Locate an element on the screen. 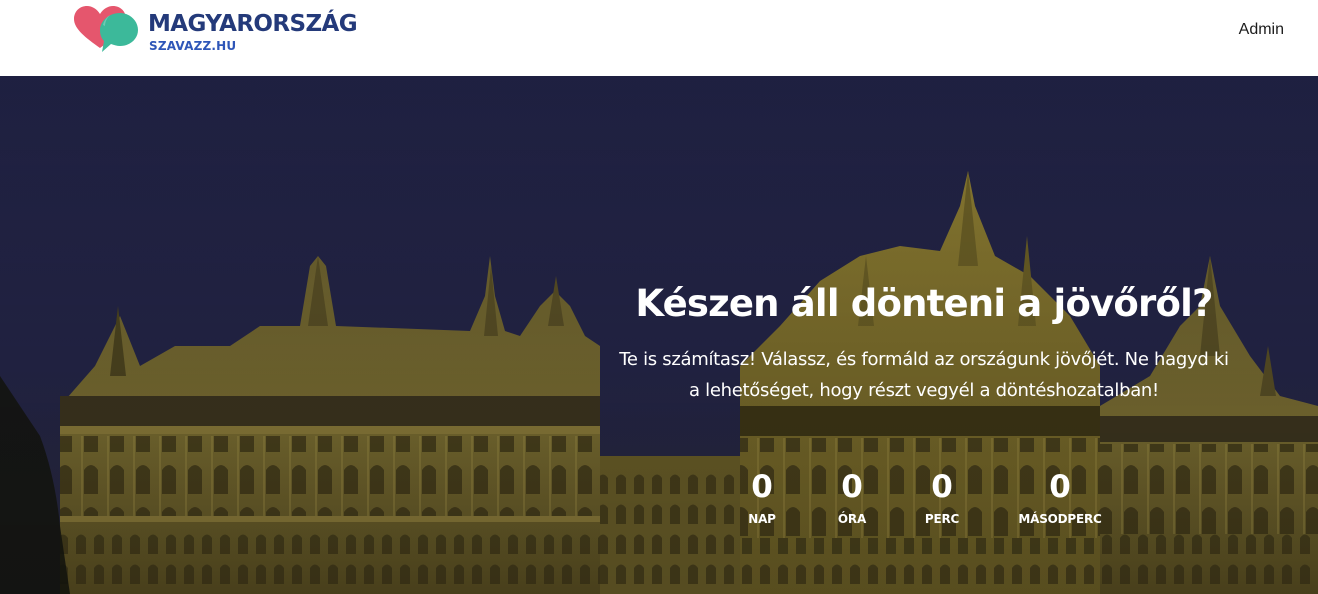 This screenshot has height=594, width=1318. countdown-hours: 0 ÓRA is located at coordinates (852, 498).